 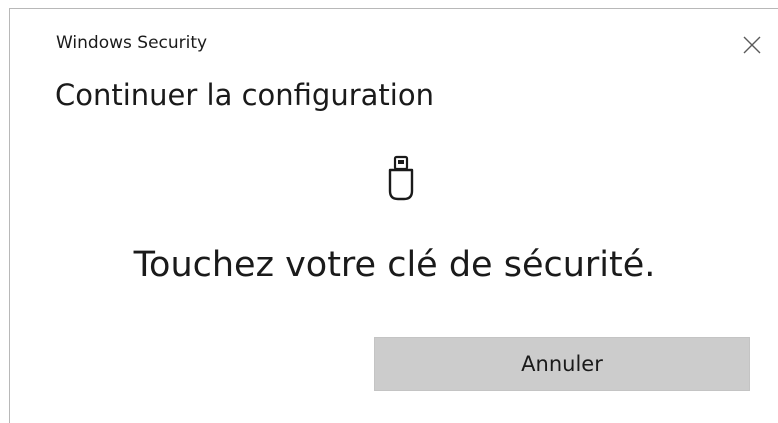 I want to click on cancel-button: Annuler, so click(x=562, y=364).